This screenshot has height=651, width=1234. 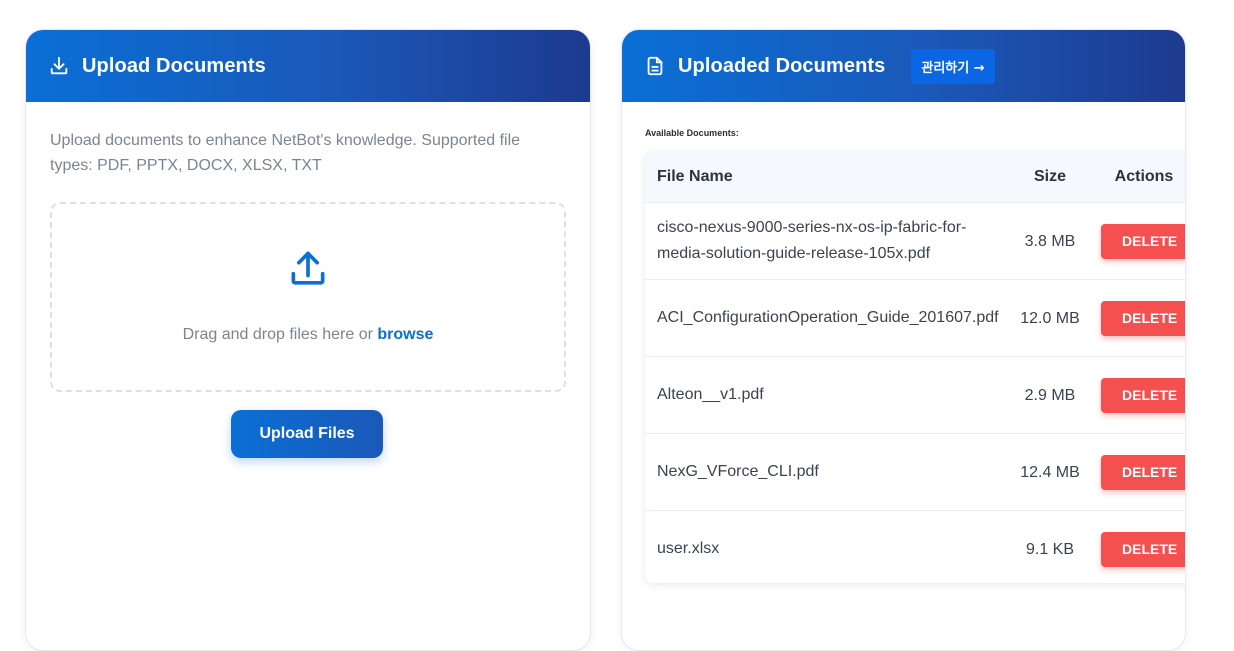 What do you see at coordinates (308, 297) in the screenshot?
I see `file-dropzone: Drag and drop files here or browse` at bounding box center [308, 297].